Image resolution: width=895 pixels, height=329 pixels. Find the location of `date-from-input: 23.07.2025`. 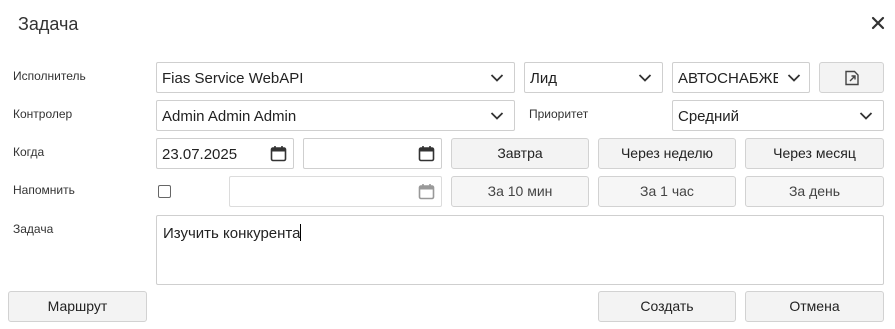

date-from-input: 23.07.2025 is located at coordinates (225, 153).